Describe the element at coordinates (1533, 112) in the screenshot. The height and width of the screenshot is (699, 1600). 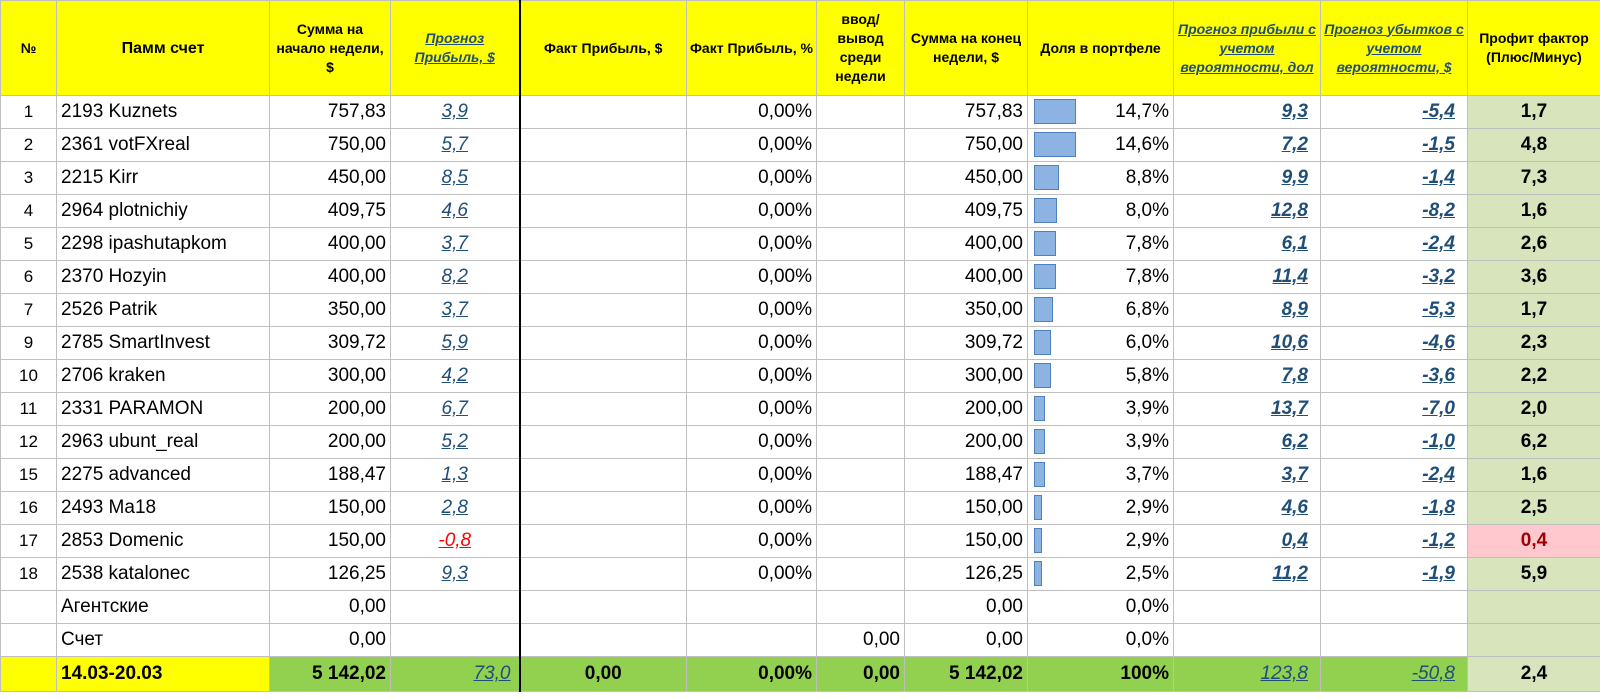
I see `profit-factor: 1,7` at that location.